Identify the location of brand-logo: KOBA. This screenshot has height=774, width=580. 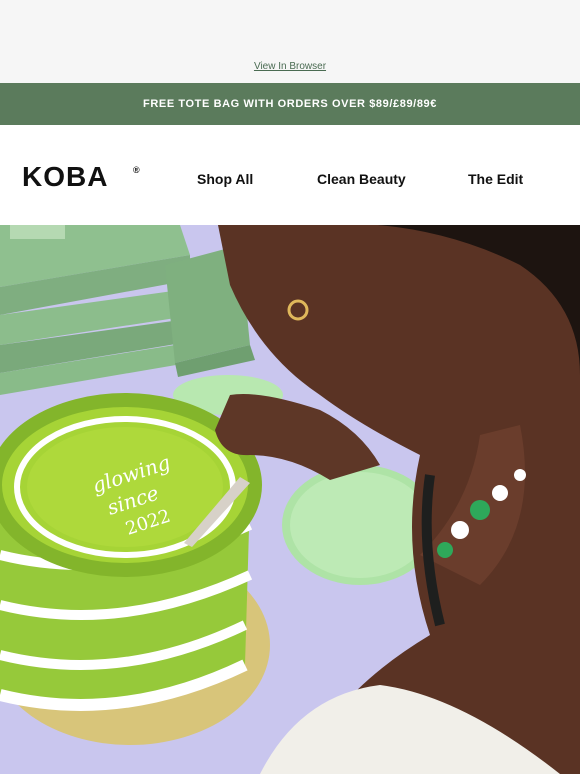
(65, 177).